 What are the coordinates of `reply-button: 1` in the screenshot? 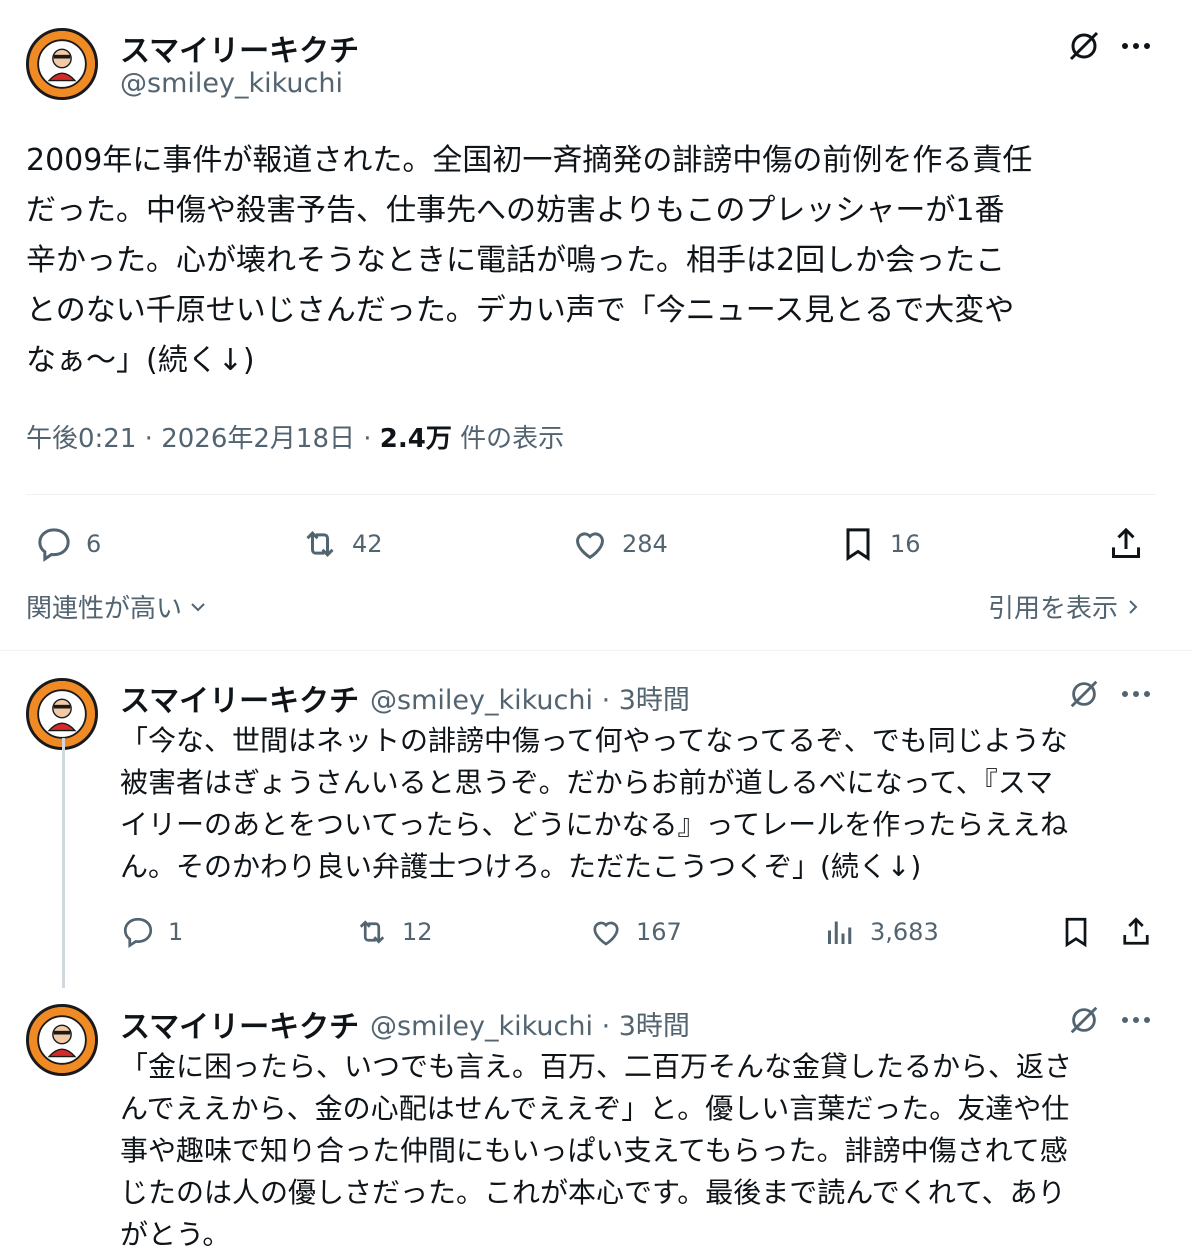 It's located at (151, 932).